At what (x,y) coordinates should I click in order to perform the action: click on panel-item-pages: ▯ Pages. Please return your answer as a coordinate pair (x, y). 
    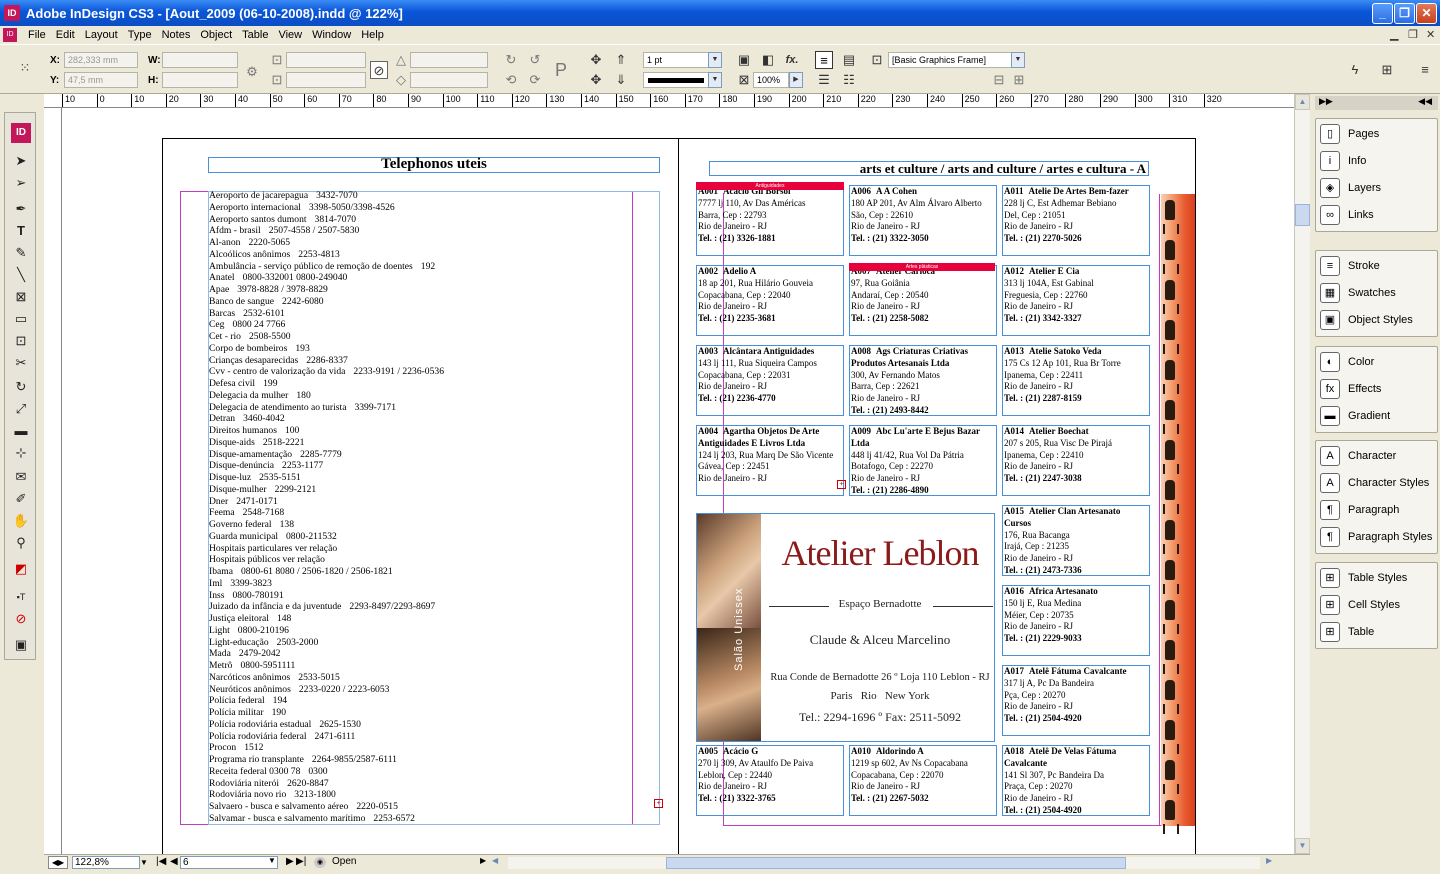
    Looking at the image, I should click on (1379, 134).